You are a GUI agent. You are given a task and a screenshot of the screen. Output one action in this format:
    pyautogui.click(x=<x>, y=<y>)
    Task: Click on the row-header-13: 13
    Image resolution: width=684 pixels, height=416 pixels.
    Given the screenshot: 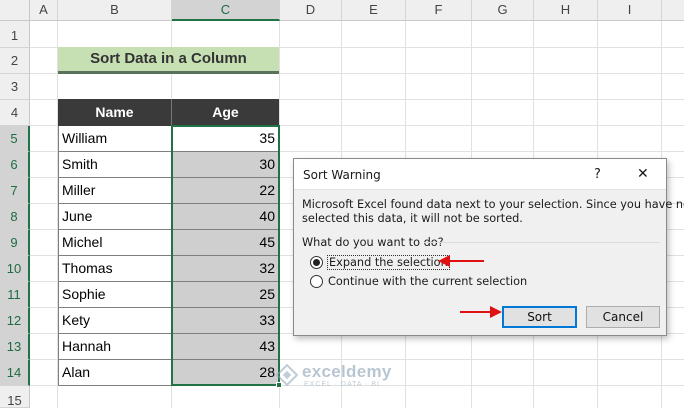 What is the action you would take?
    pyautogui.click(x=15, y=347)
    